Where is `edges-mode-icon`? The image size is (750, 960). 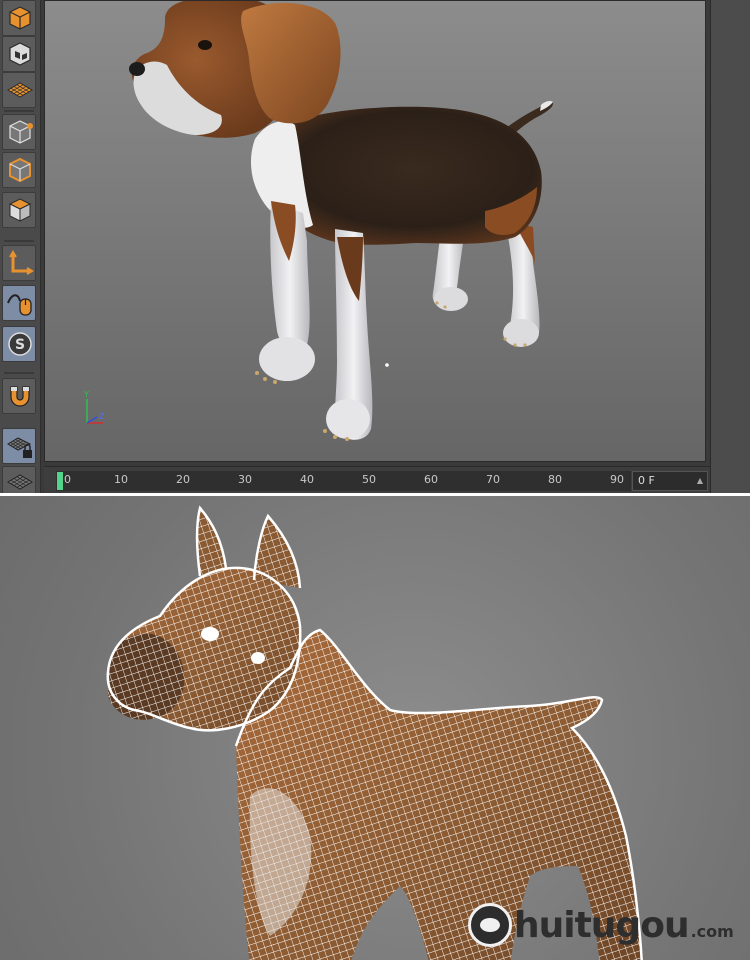
edges-mode-icon is located at coordinates (20, 170).